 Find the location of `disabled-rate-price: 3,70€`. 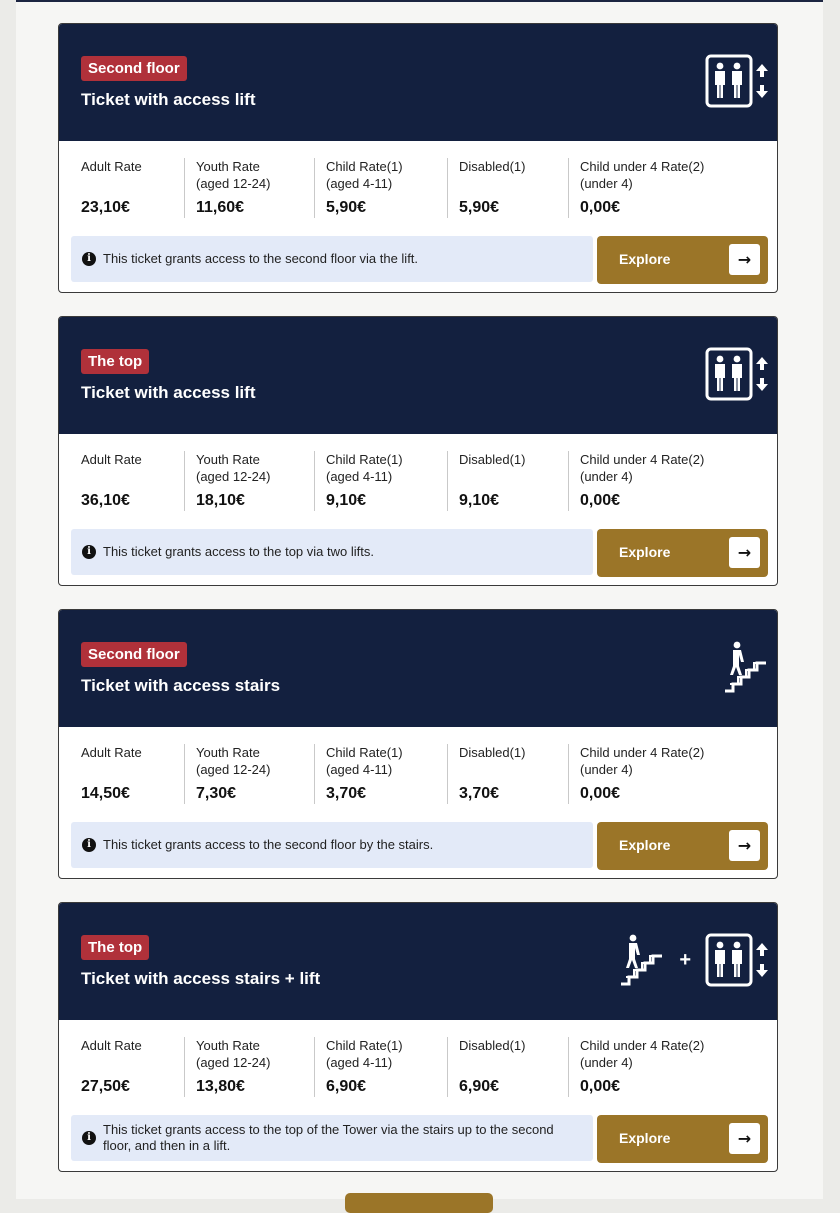

disabled-rate-price: 3,70€ is located at coordinates (479, 793).